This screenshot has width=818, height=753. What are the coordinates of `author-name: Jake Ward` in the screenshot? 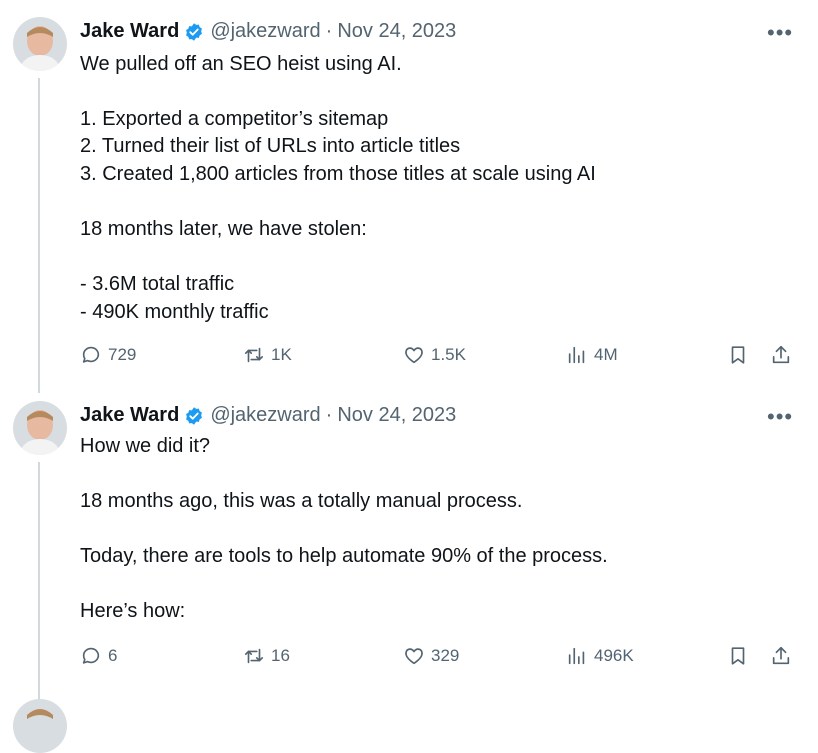 It's located at (129, 415).